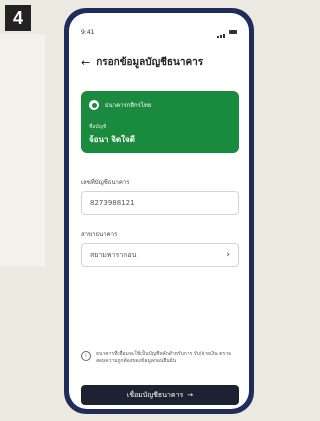  What do you see at coordinates (105, 182) in the screenshot?
I see `account-number-label: เลขที่บัญชีธนาคาร` at bounding box center [105, 182].